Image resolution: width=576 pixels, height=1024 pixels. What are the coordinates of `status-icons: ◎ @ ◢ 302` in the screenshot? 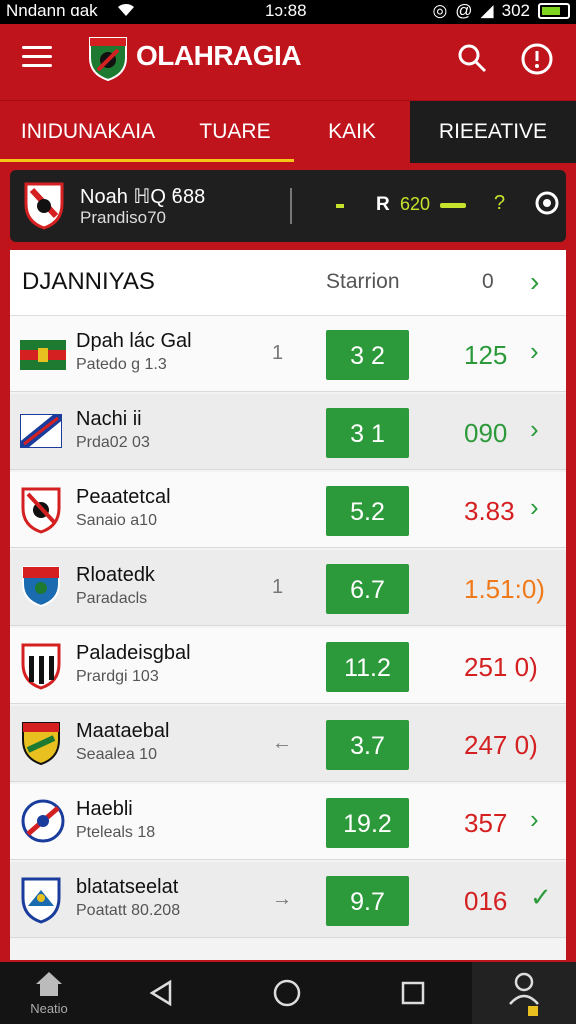 It's located at (501, 11).